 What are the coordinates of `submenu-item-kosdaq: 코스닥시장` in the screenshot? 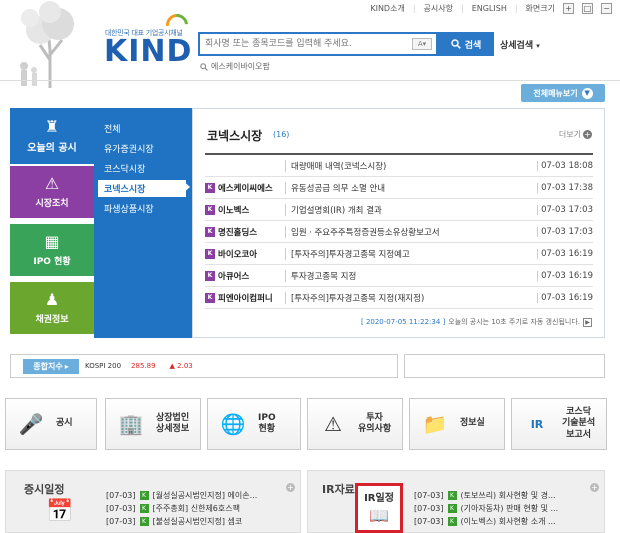 It's located at (124, 168).